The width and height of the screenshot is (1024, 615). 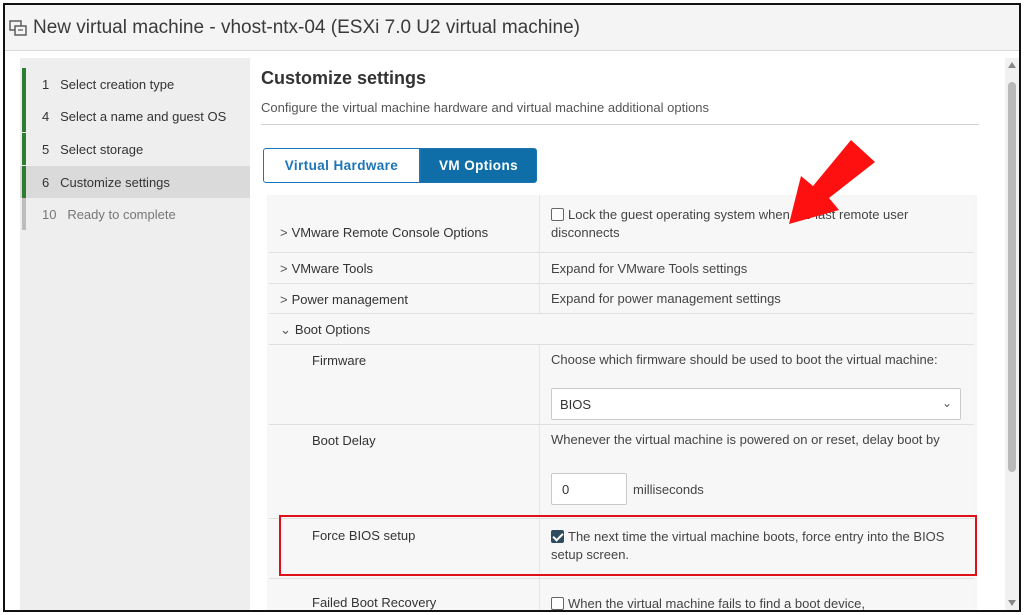 I want to click on page-title: Customize settings, so click(x=344, y=78).